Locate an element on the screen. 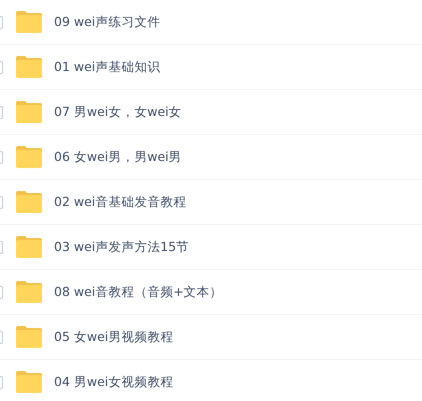 The image size is (422, 401). folder-name: 04 男wei女视频教程 is located at coordinates (114, 382).